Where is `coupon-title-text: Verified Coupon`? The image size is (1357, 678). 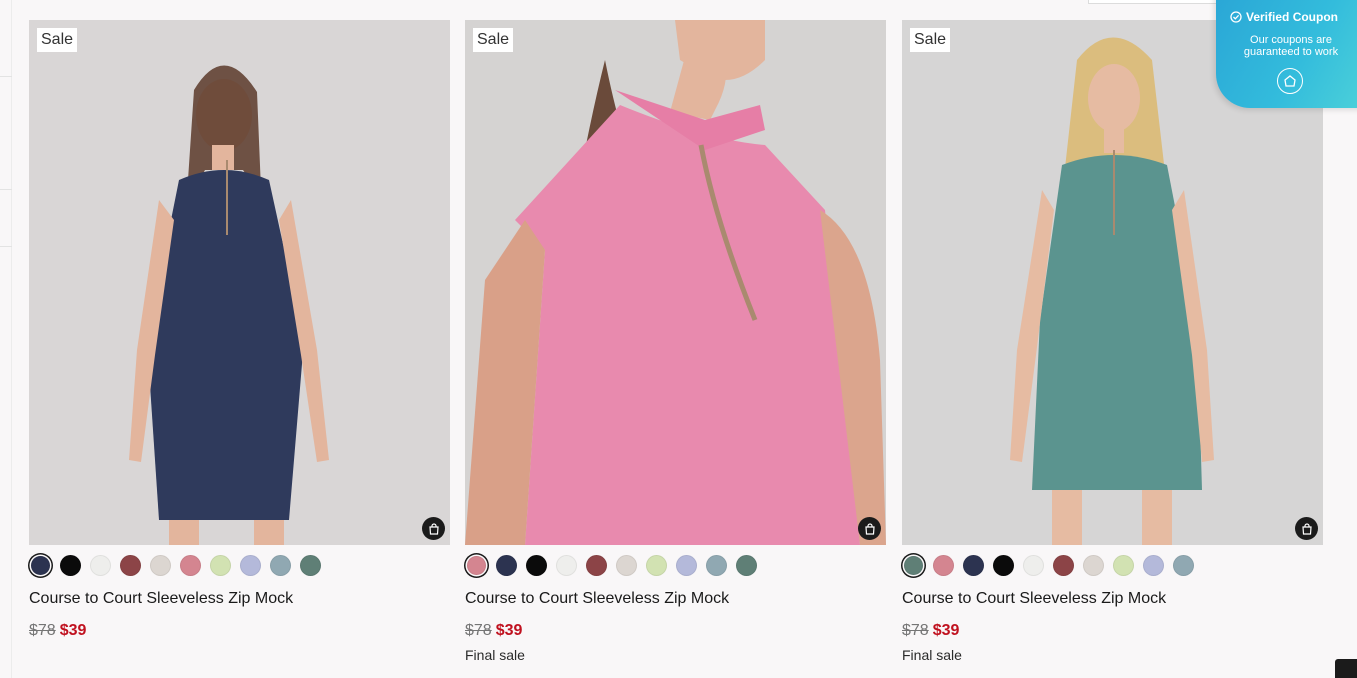
coupon-title-text: Verified Coupon is located at coordinates (1292, 17).